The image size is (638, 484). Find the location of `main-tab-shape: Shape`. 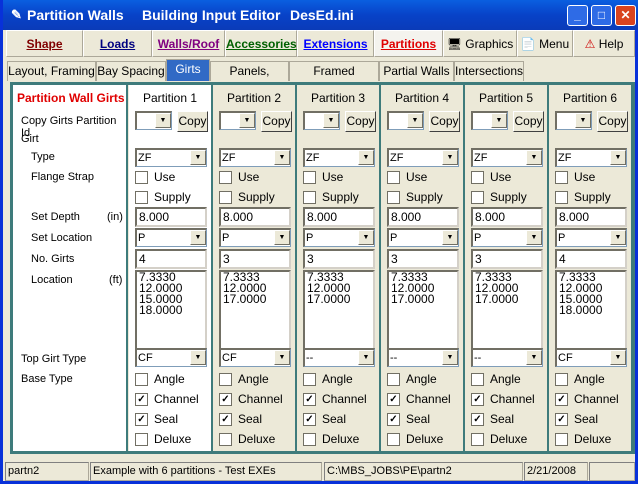

main-tab-shape: Shape is located at coordinates (44, 43).